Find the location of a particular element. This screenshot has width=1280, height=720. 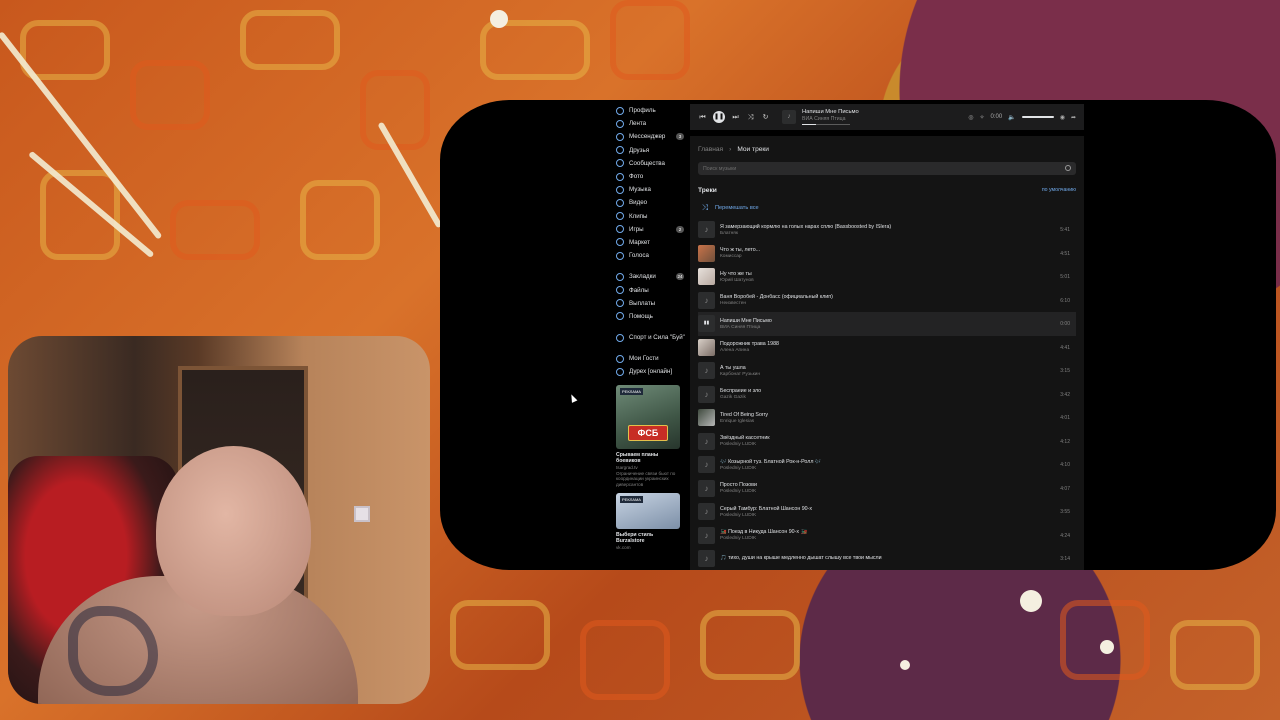

nav-app-durex: Дурех [онлайн] is located at coordinates (651, 371).